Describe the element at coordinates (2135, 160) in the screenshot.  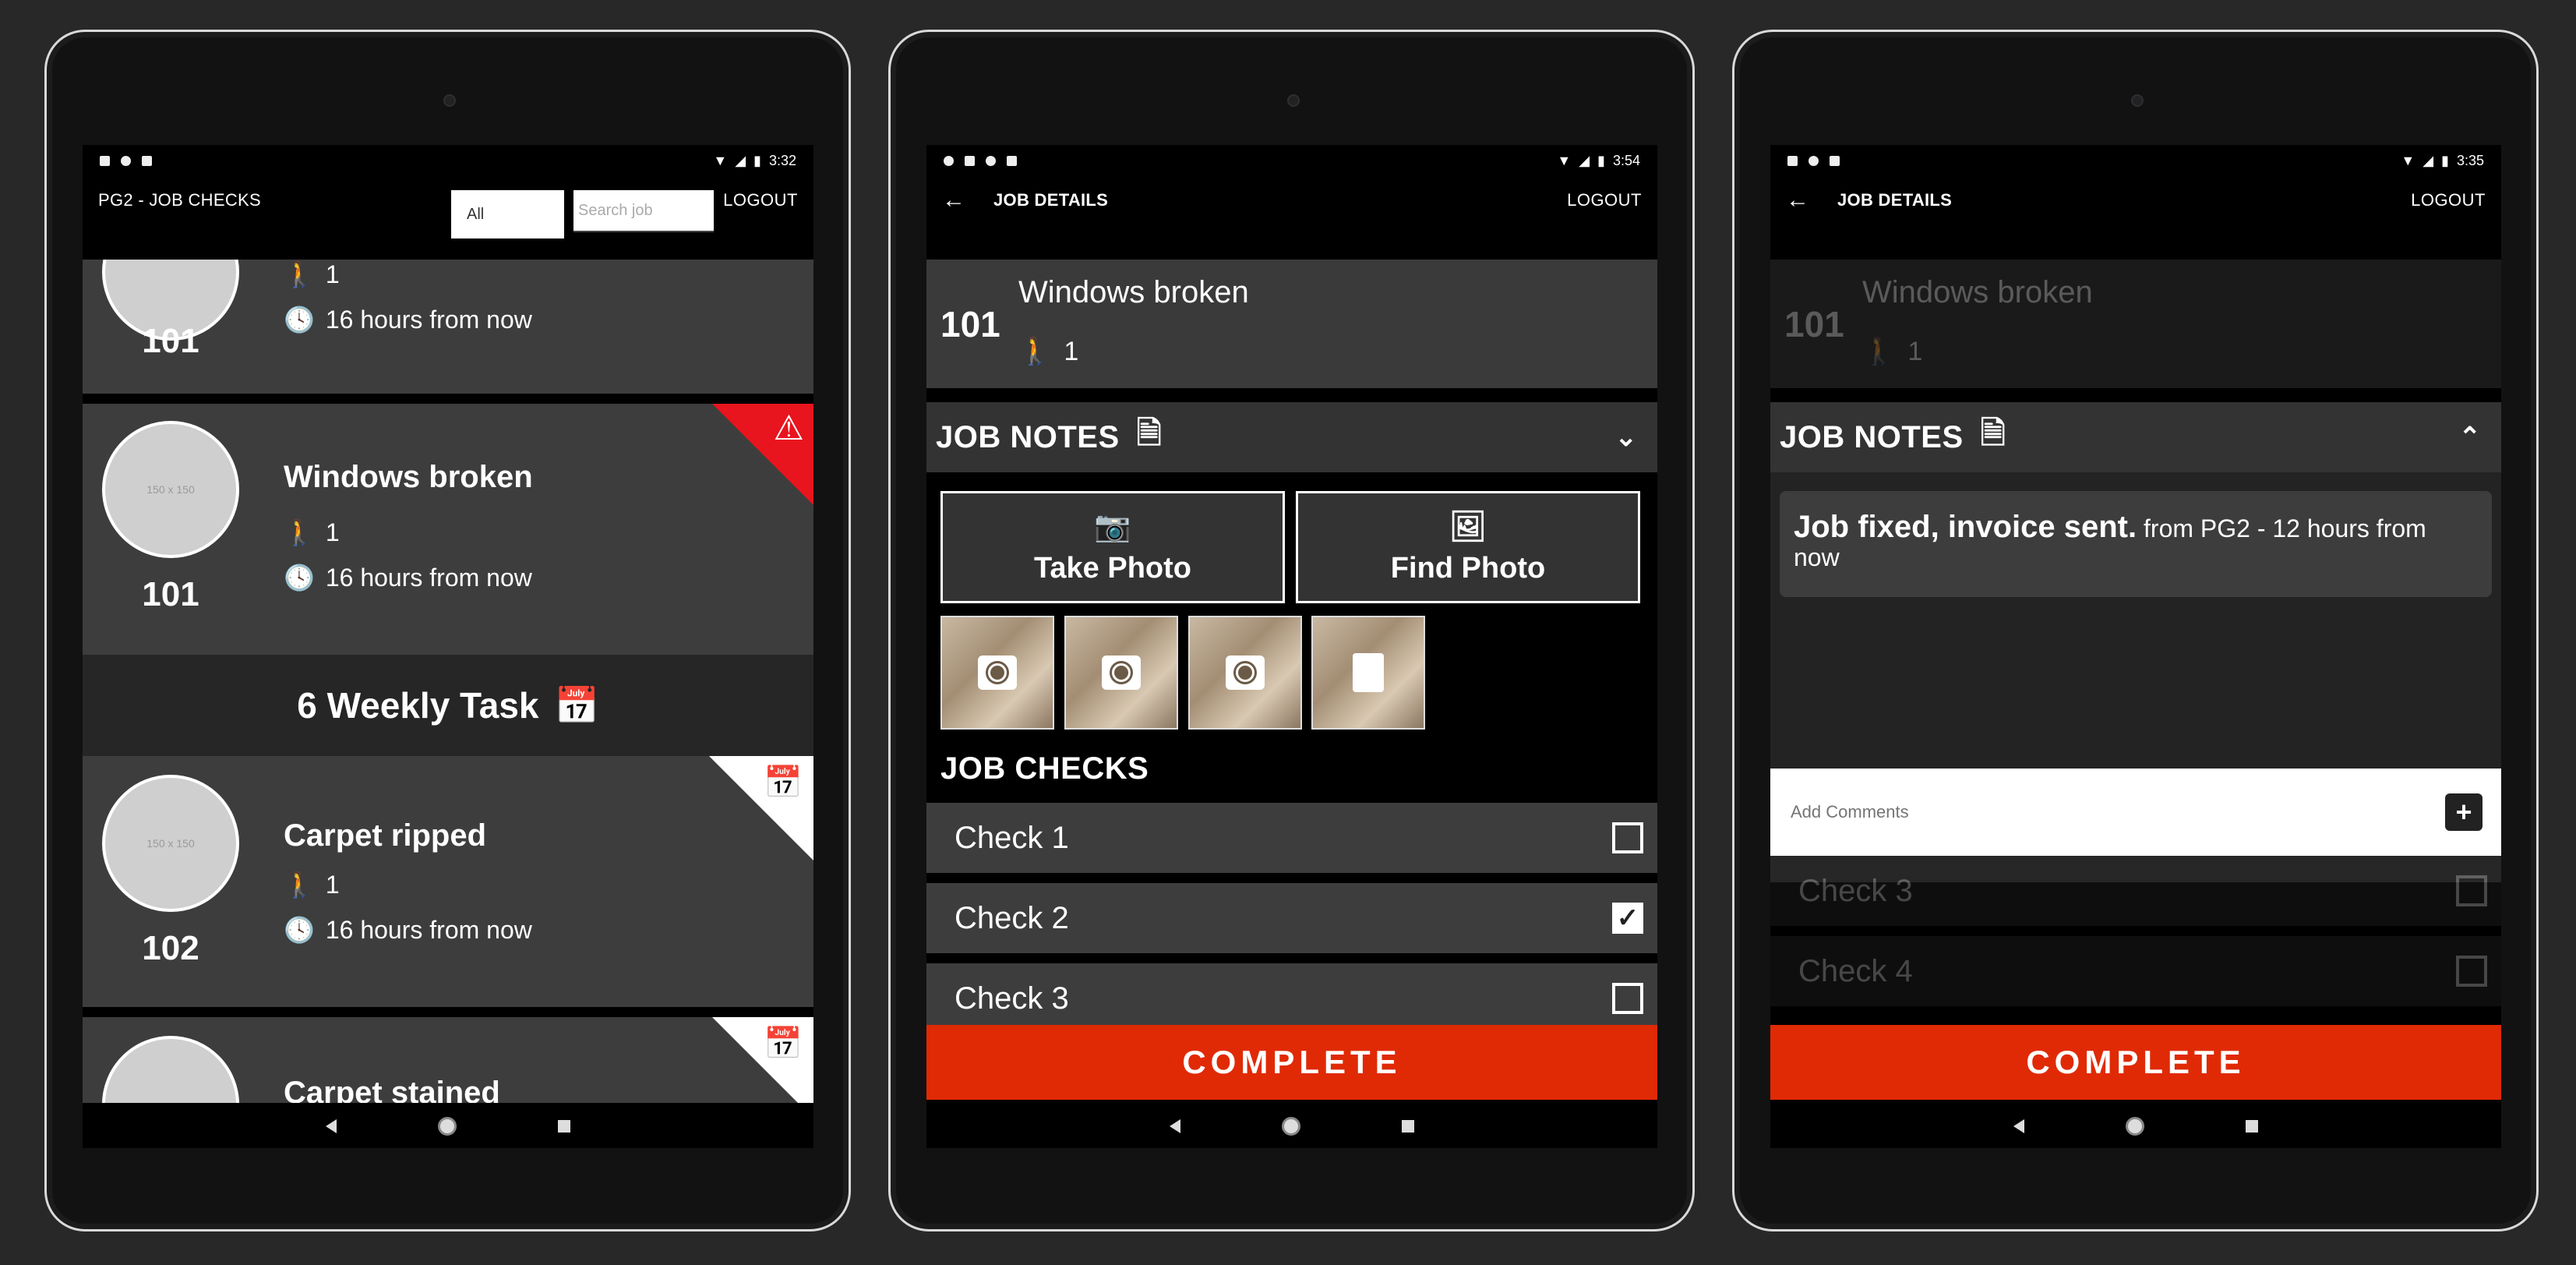
I see `status-bar: ▼ ◢ ▮ 3:35` at that location.